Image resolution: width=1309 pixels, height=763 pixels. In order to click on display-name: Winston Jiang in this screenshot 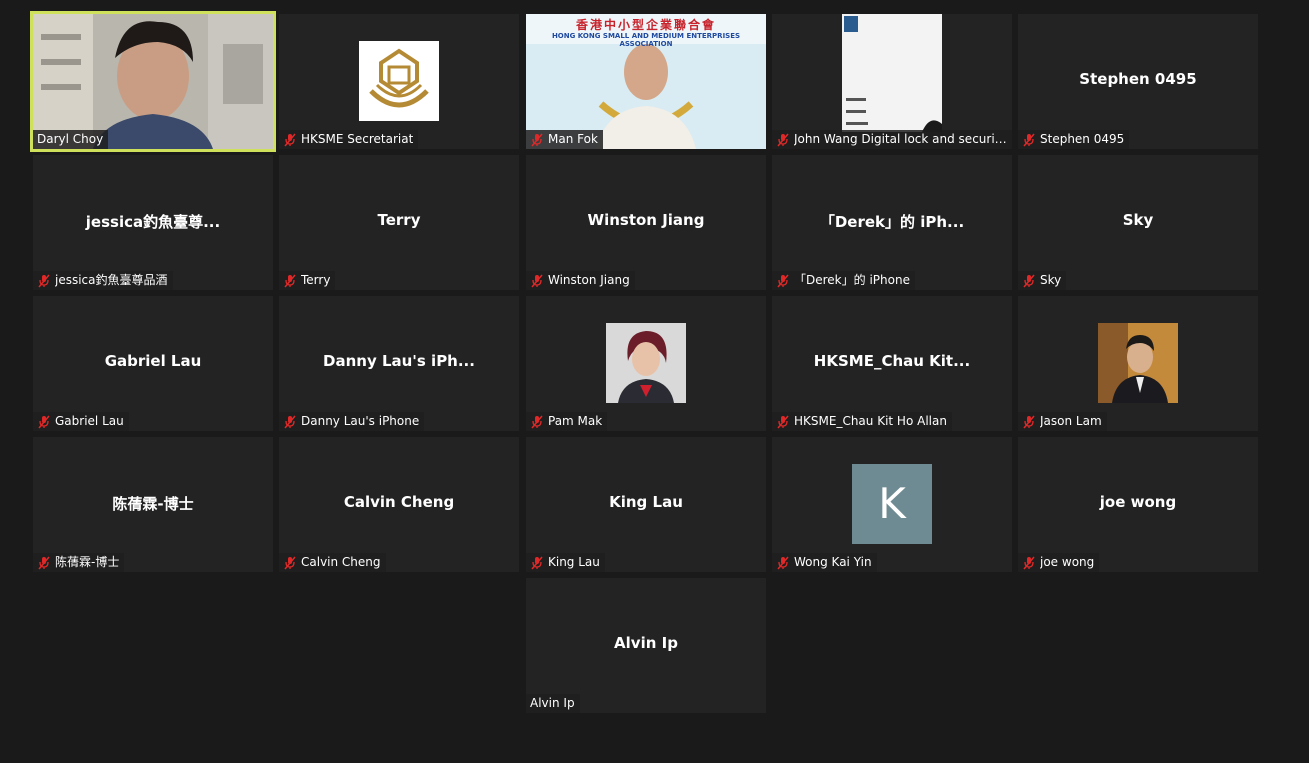, I will do `click(646, 220)`.